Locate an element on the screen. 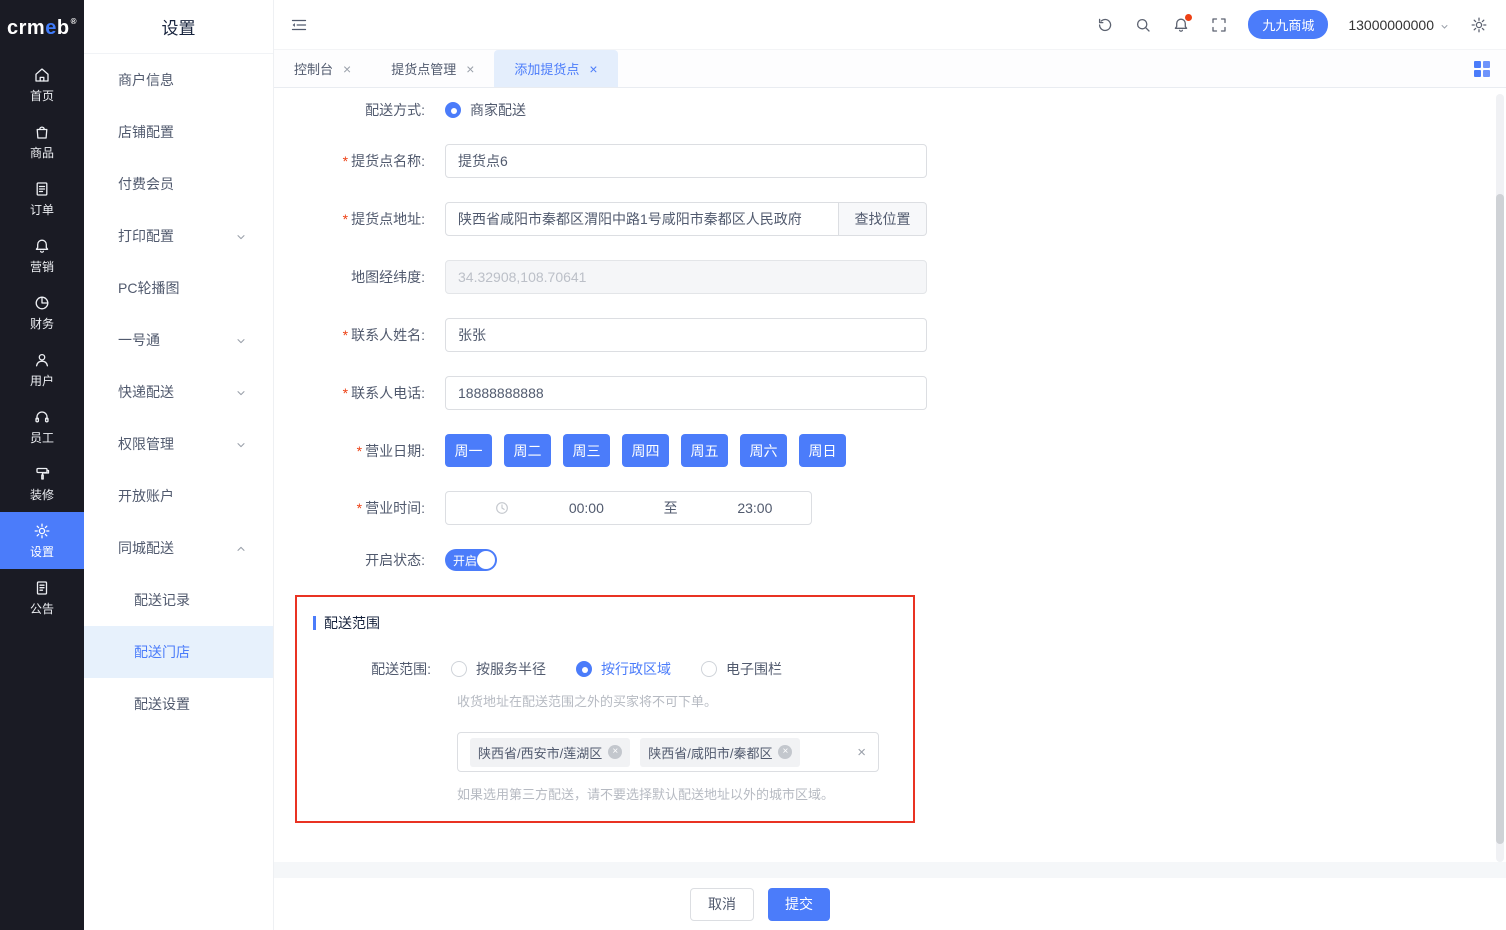  pickup-address-input is located at coordinates (642, 219).